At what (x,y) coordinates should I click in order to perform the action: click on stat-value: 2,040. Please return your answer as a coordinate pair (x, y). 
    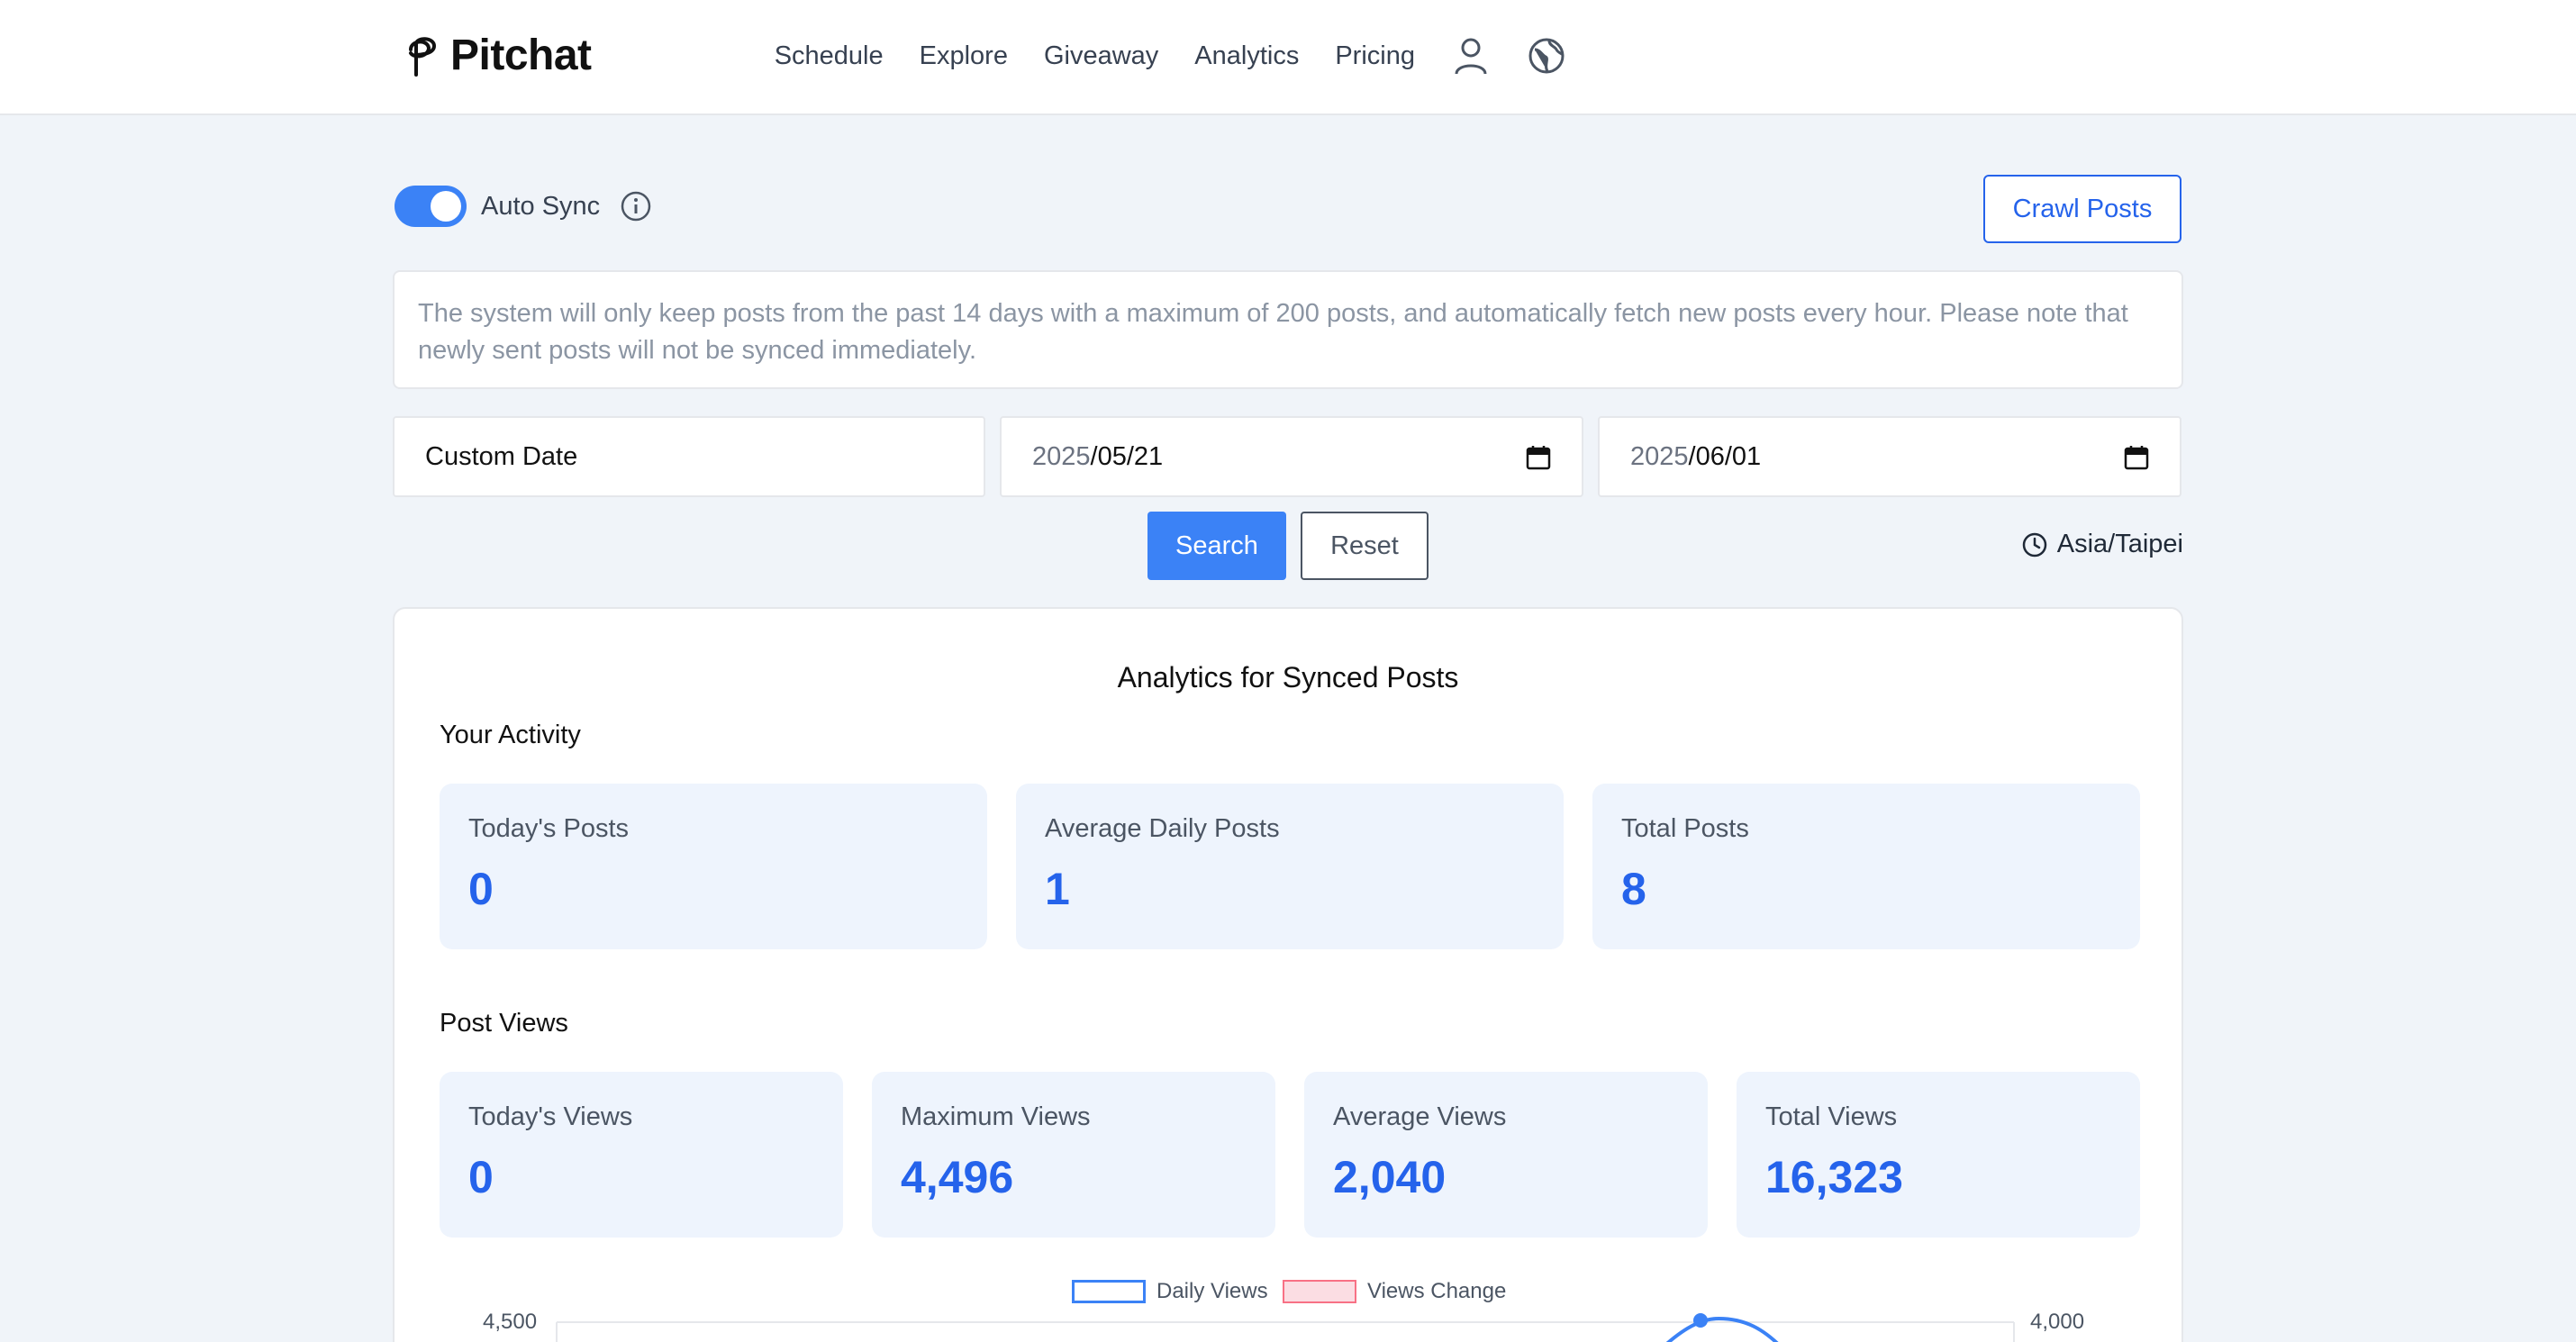
    Looking at the image, I should click on (1390, 1177).